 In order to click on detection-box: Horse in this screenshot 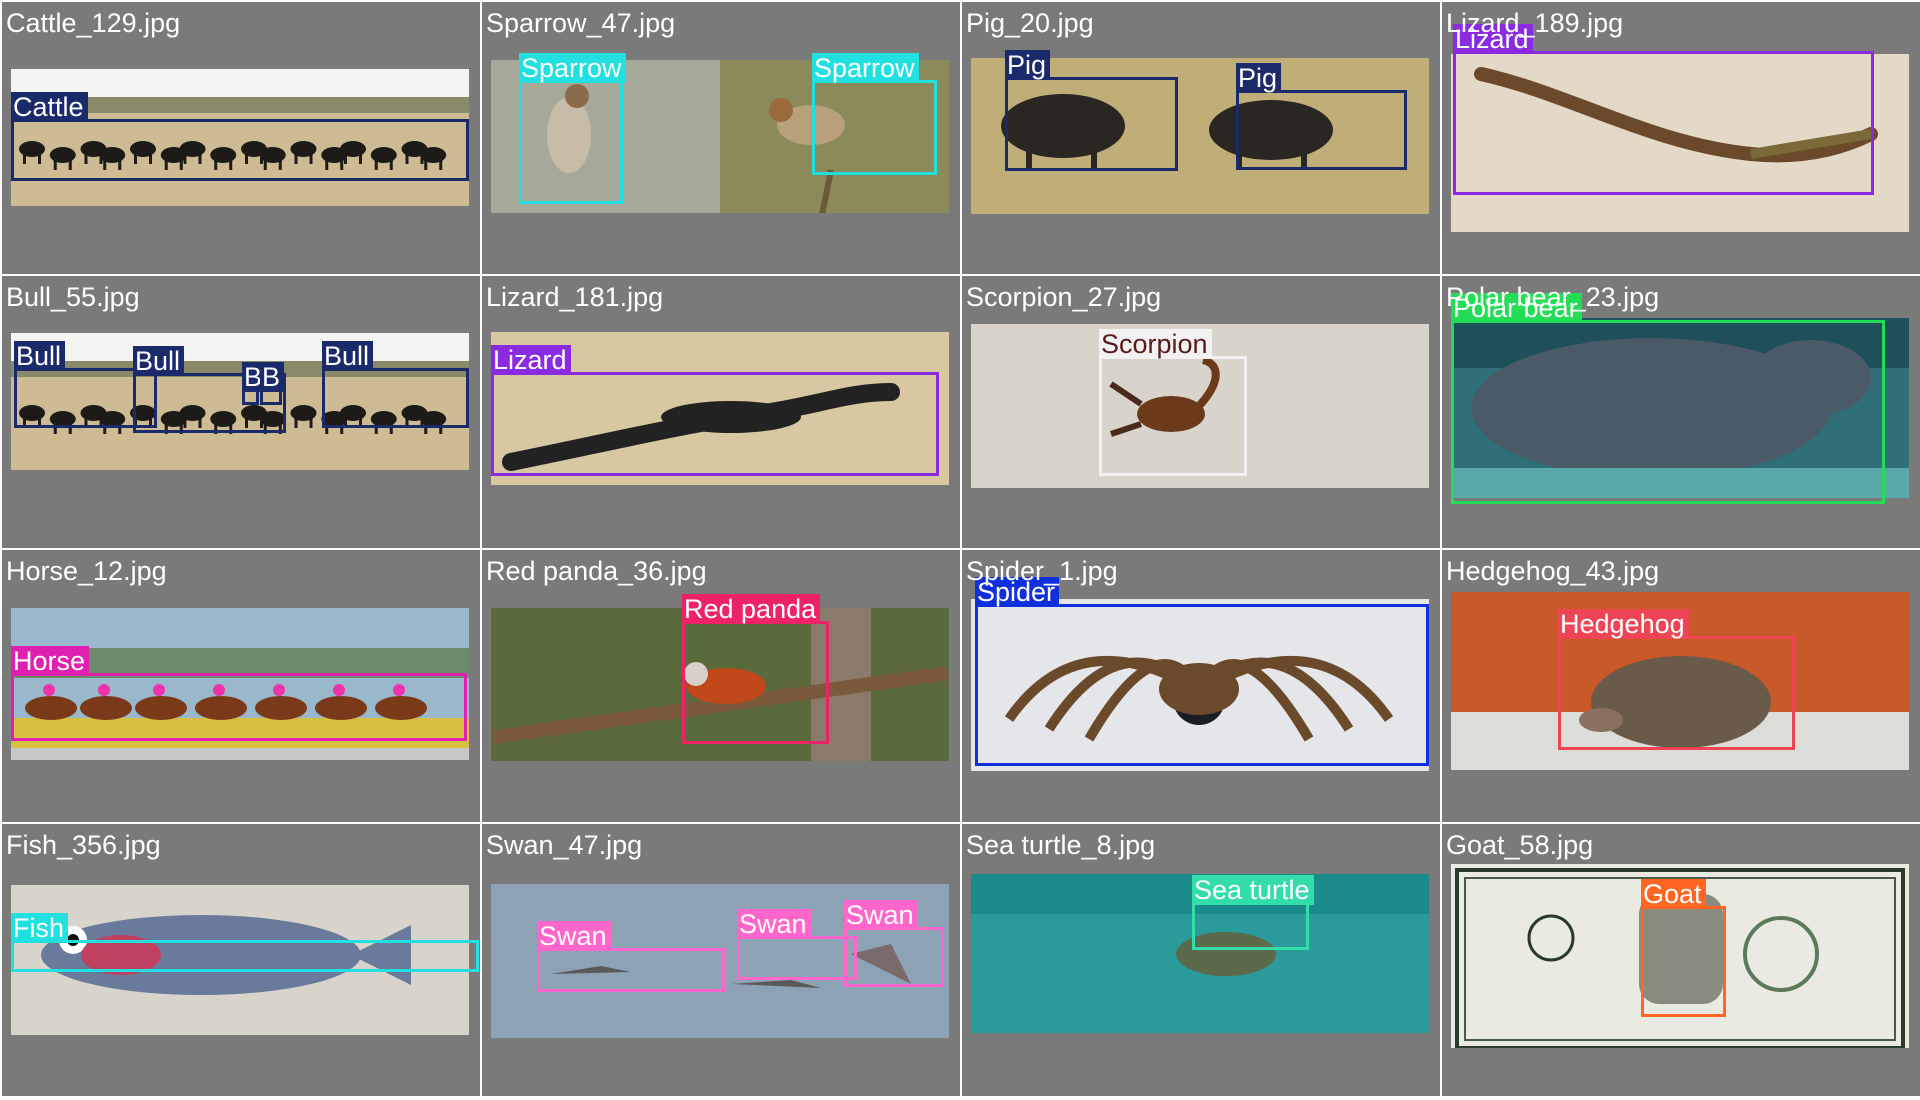, I will do `click(239, 693)`.